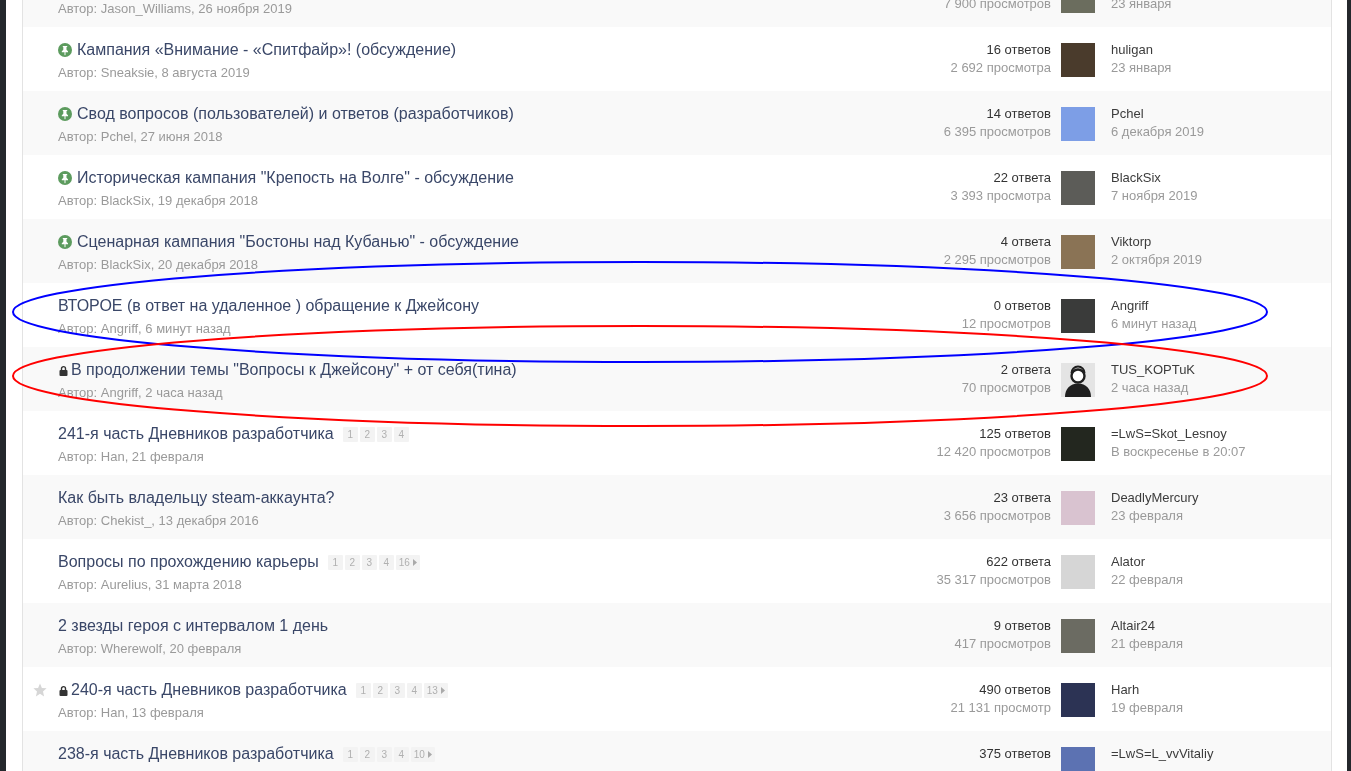 Image resolution: width=1351 pixels, height=771 pixels. I want to click on last-post-date: 6 минут назад, so click(1154, 324).